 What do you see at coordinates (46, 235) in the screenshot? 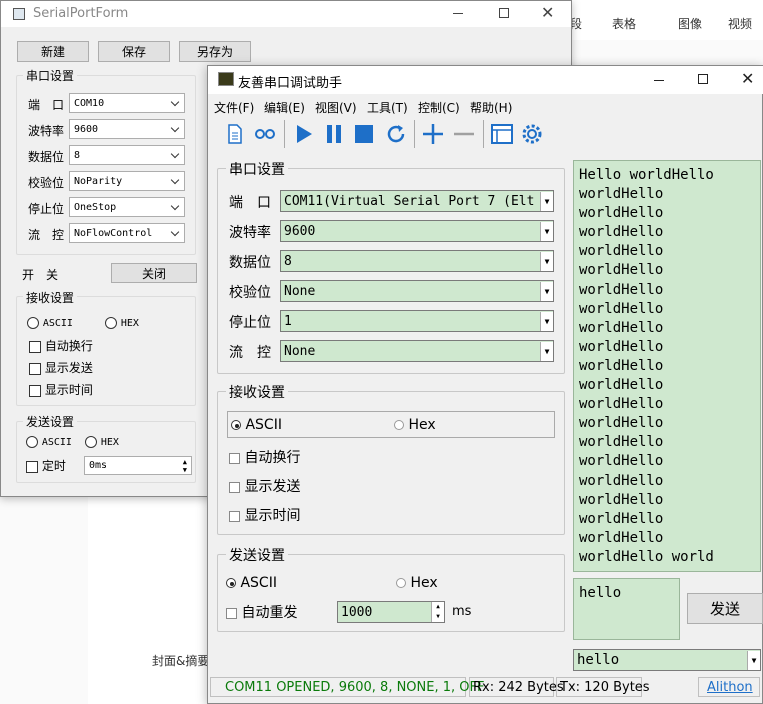
I see `form1-row-label: 流 控` at bounding box center [46, 235].